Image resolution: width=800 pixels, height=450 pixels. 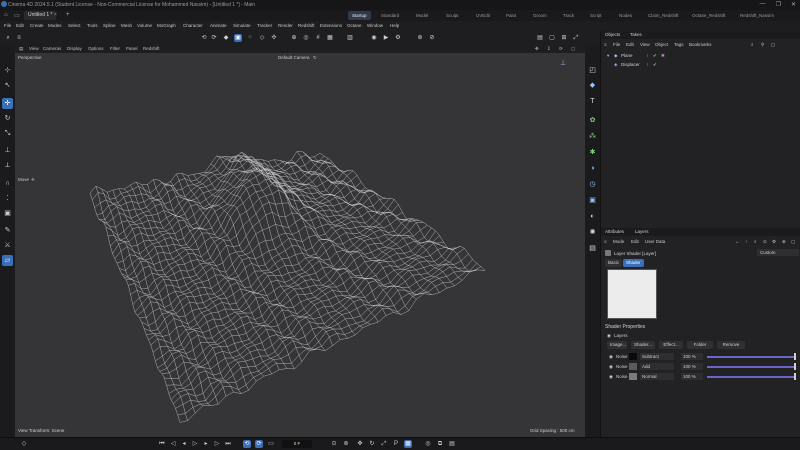 What do you see at coordinates (612, 34) in the screenshot?
I see `tab-objects: Objects` at bounding box center [612, 34].